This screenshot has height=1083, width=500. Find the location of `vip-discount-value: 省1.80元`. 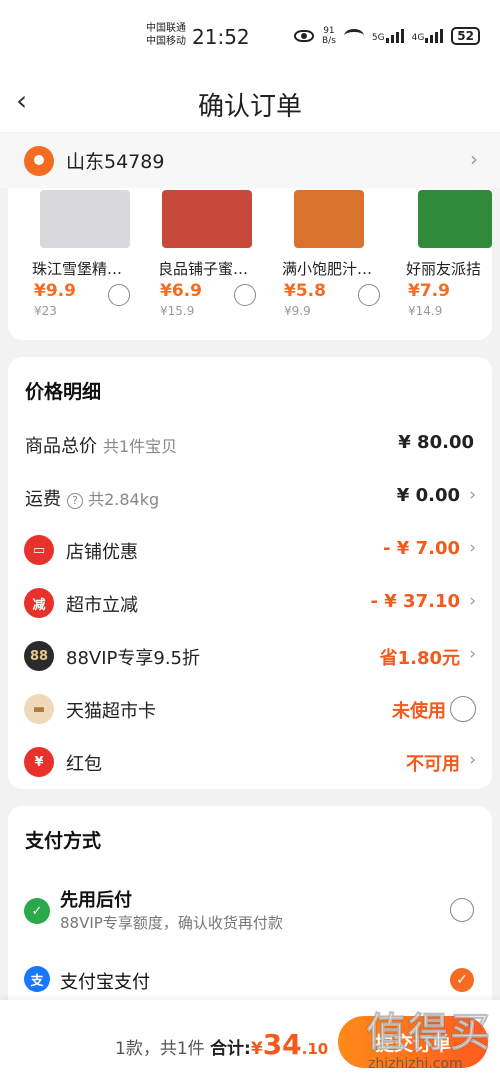

vip-discount-value: 省1.80元 is located at coordinates (419, 658).